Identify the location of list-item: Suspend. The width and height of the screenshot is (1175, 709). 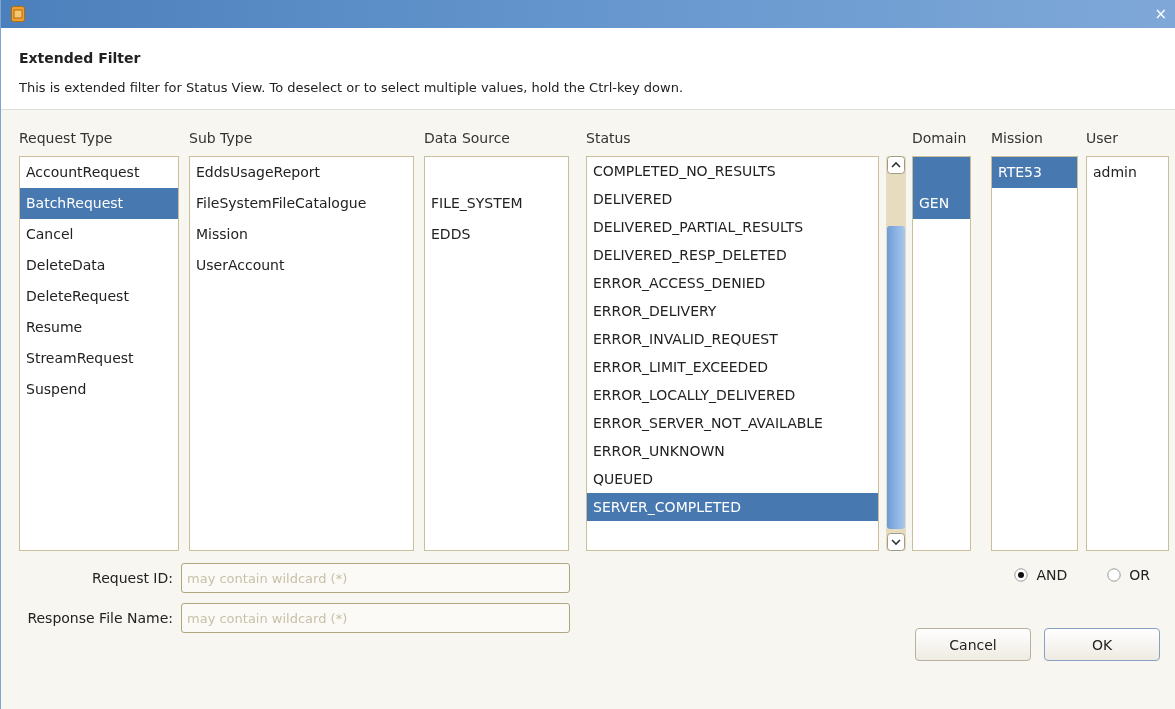
(99, 389).